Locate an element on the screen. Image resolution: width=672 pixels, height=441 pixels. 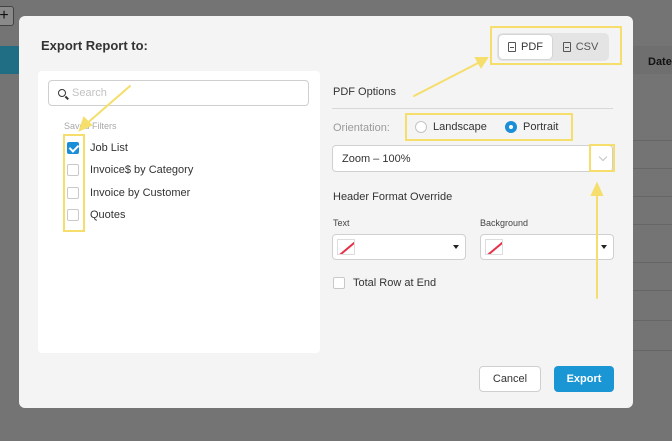
chevron-down-icon is located at coordinates (603, 157).